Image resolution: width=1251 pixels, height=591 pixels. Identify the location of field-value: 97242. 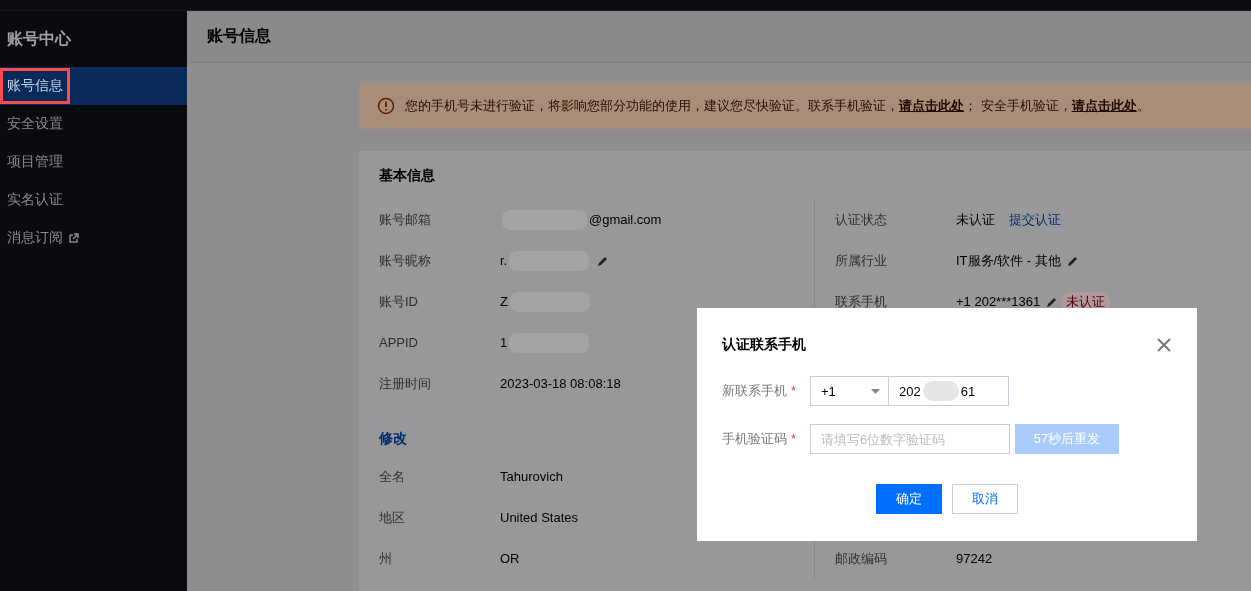
(974, 558).